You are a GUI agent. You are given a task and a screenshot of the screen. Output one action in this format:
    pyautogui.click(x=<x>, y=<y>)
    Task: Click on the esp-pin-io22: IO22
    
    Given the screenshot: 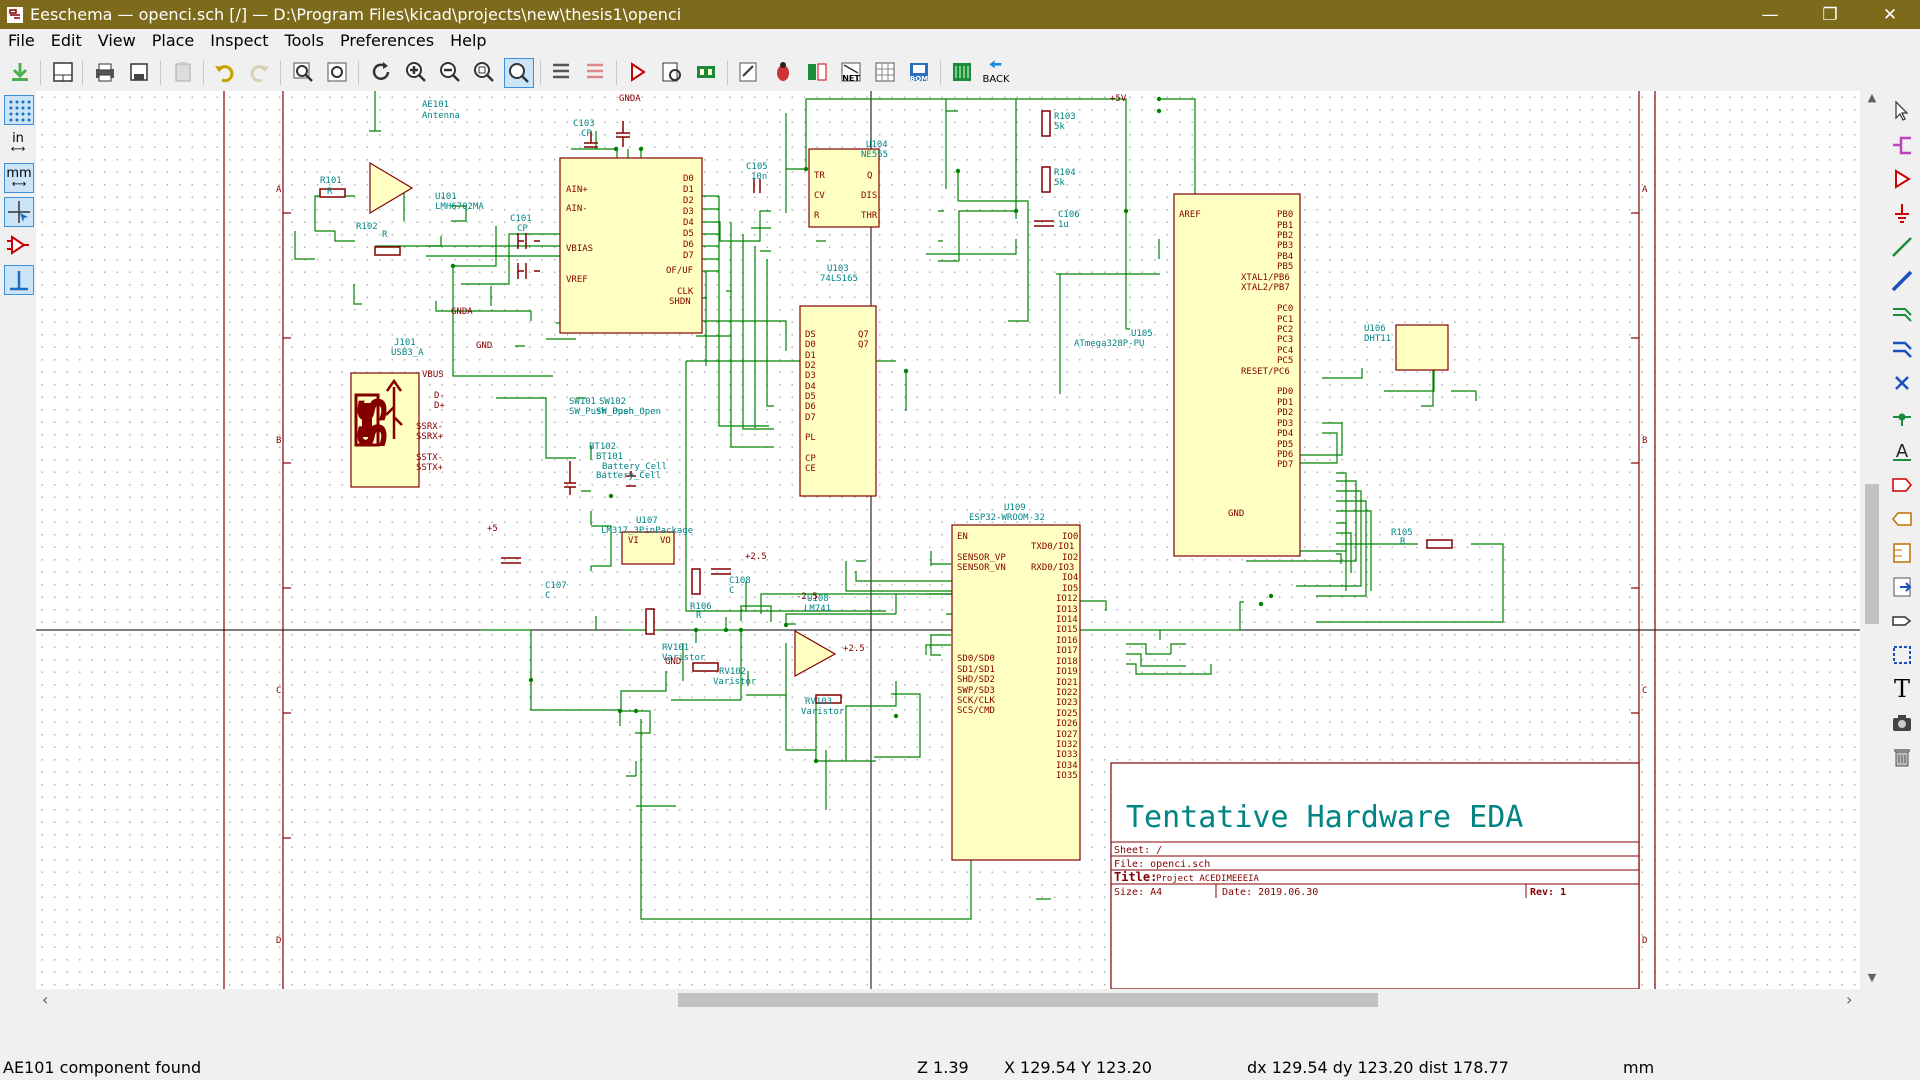 What is the action you would take?
    pyautogui.click(x=1067, y=693)
    